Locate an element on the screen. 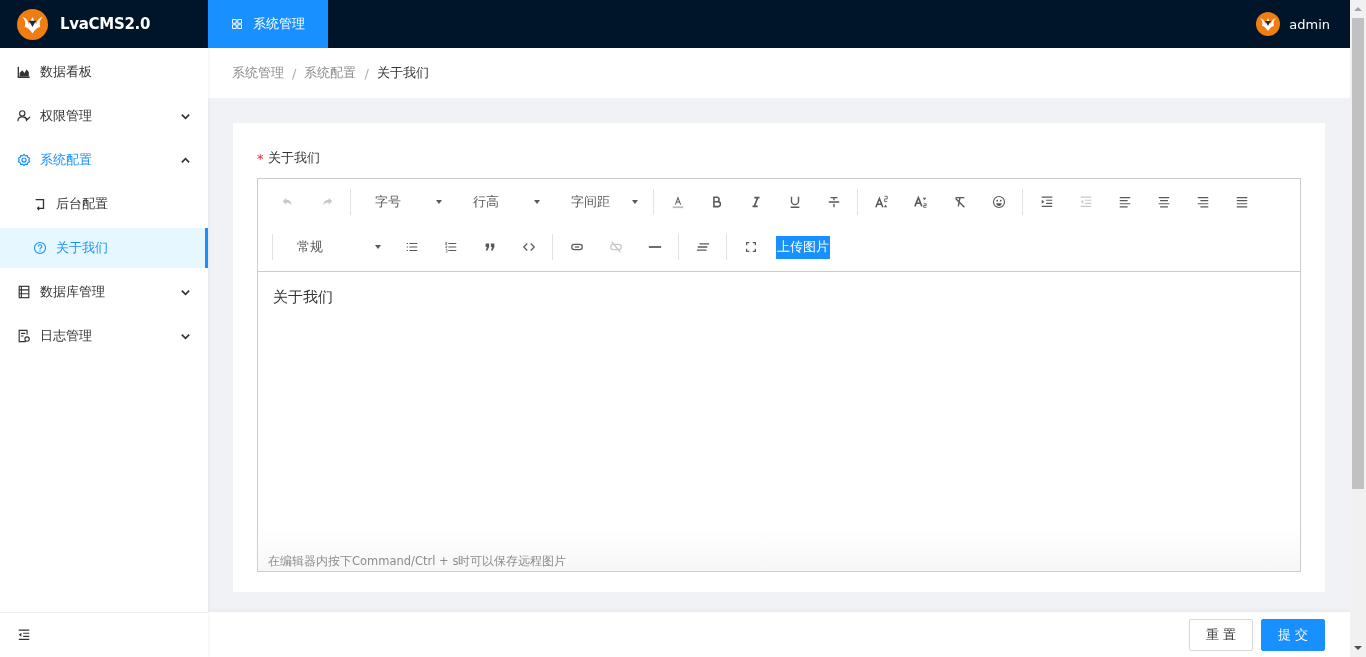 Image resolution: width=1366 pixels, height=657 pixels. reset-button: 重 置 is located at coordinates (1221, 634).